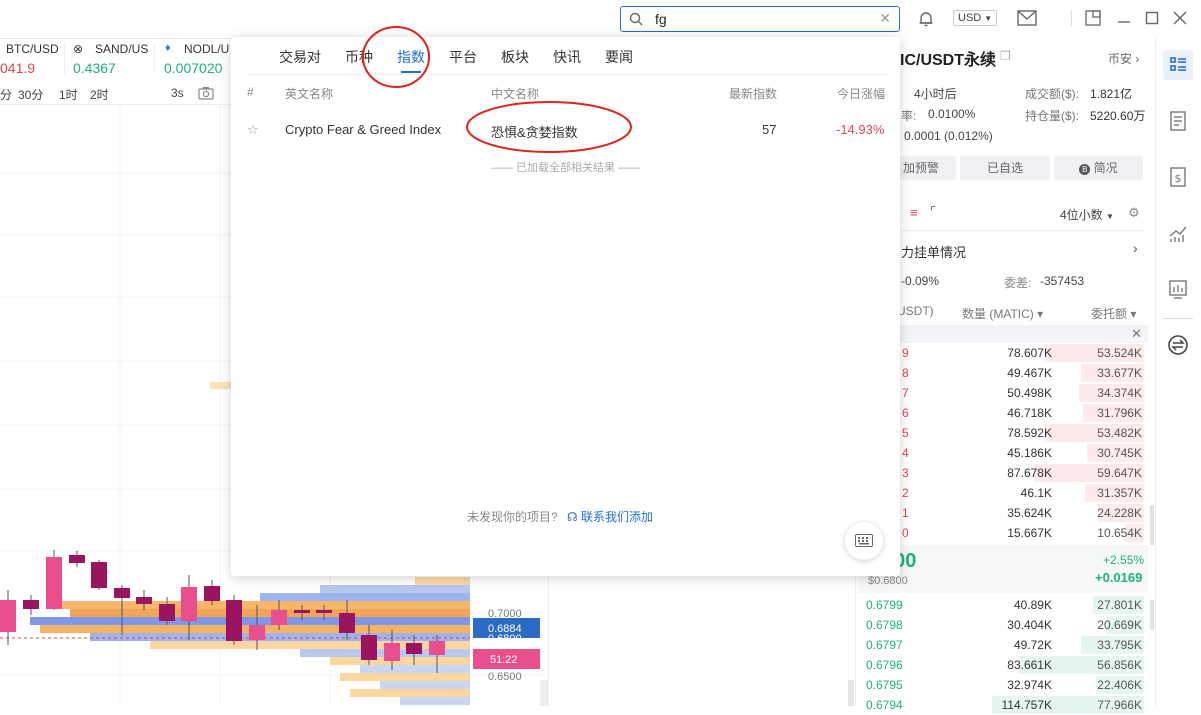 Image resolution: width=1201 pixels, height=715 pixels. What do you see at coordinates (1036, 493) in the screenshot?
I see `ask-quantity: 46.1K` at bounding box center [1036, 493].